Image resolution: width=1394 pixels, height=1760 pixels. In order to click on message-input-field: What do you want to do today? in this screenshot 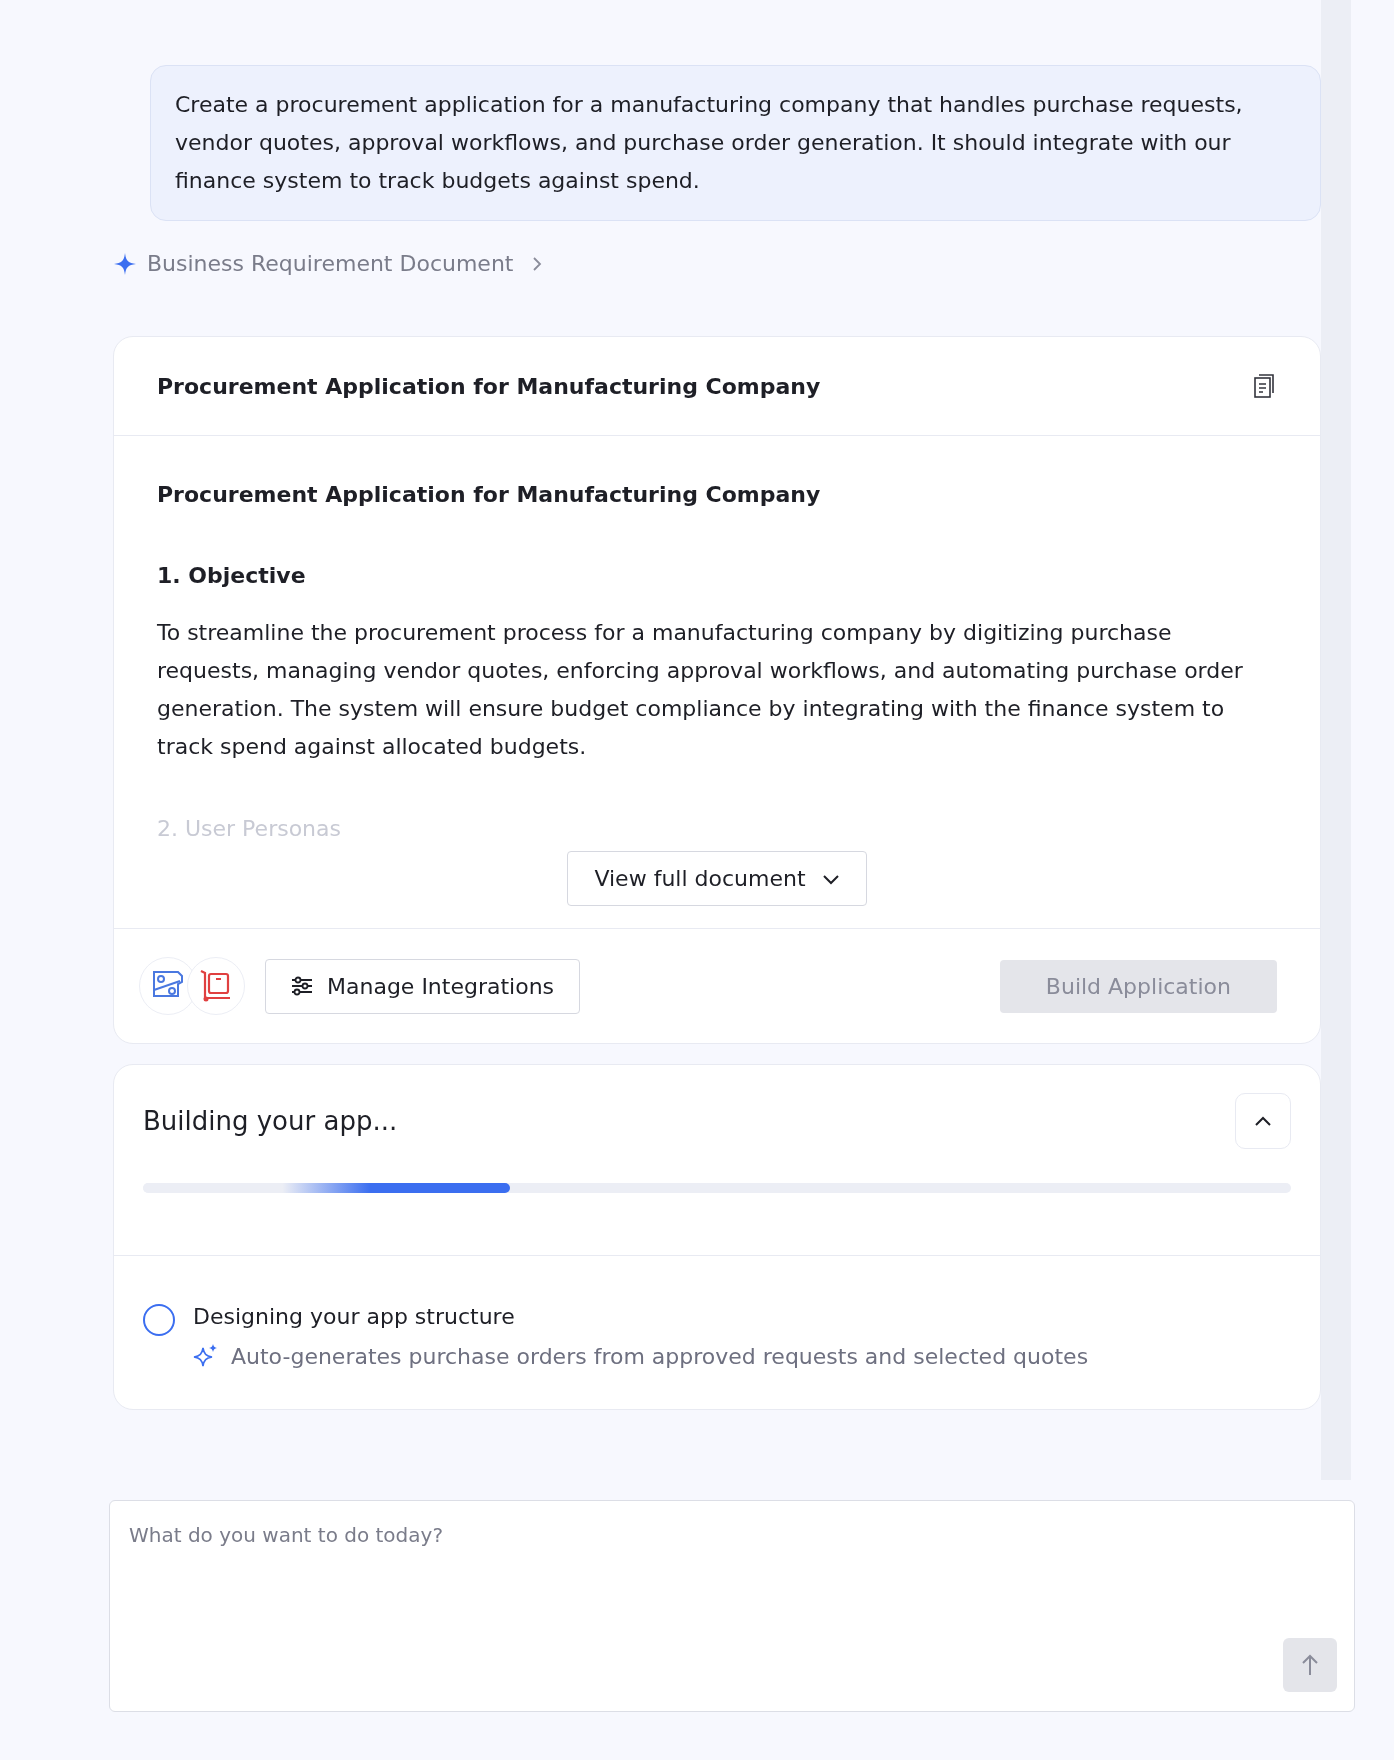, I will do `click(732, 1606)`.